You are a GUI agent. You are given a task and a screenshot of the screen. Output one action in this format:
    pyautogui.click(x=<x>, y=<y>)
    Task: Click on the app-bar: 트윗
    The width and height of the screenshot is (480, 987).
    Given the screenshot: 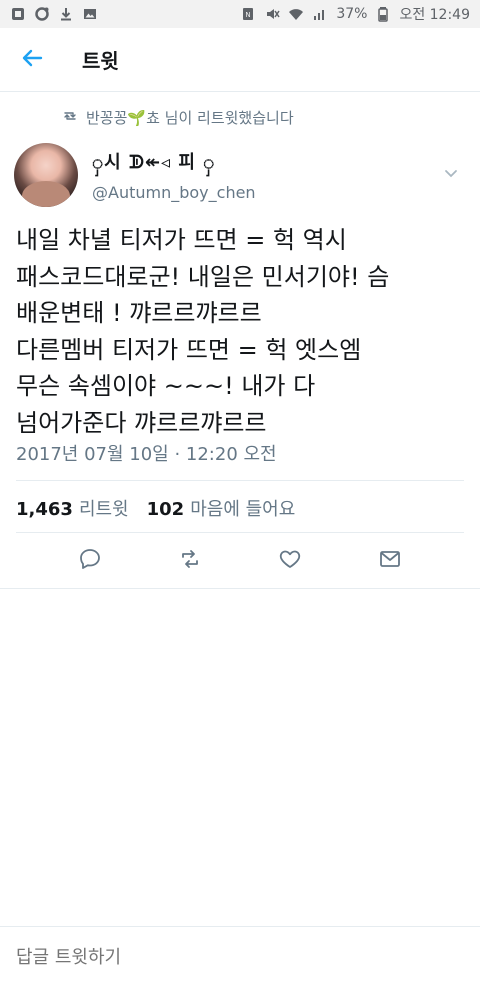 What is the action you would take?
    pyautogui.click(x=240, y=60)
    